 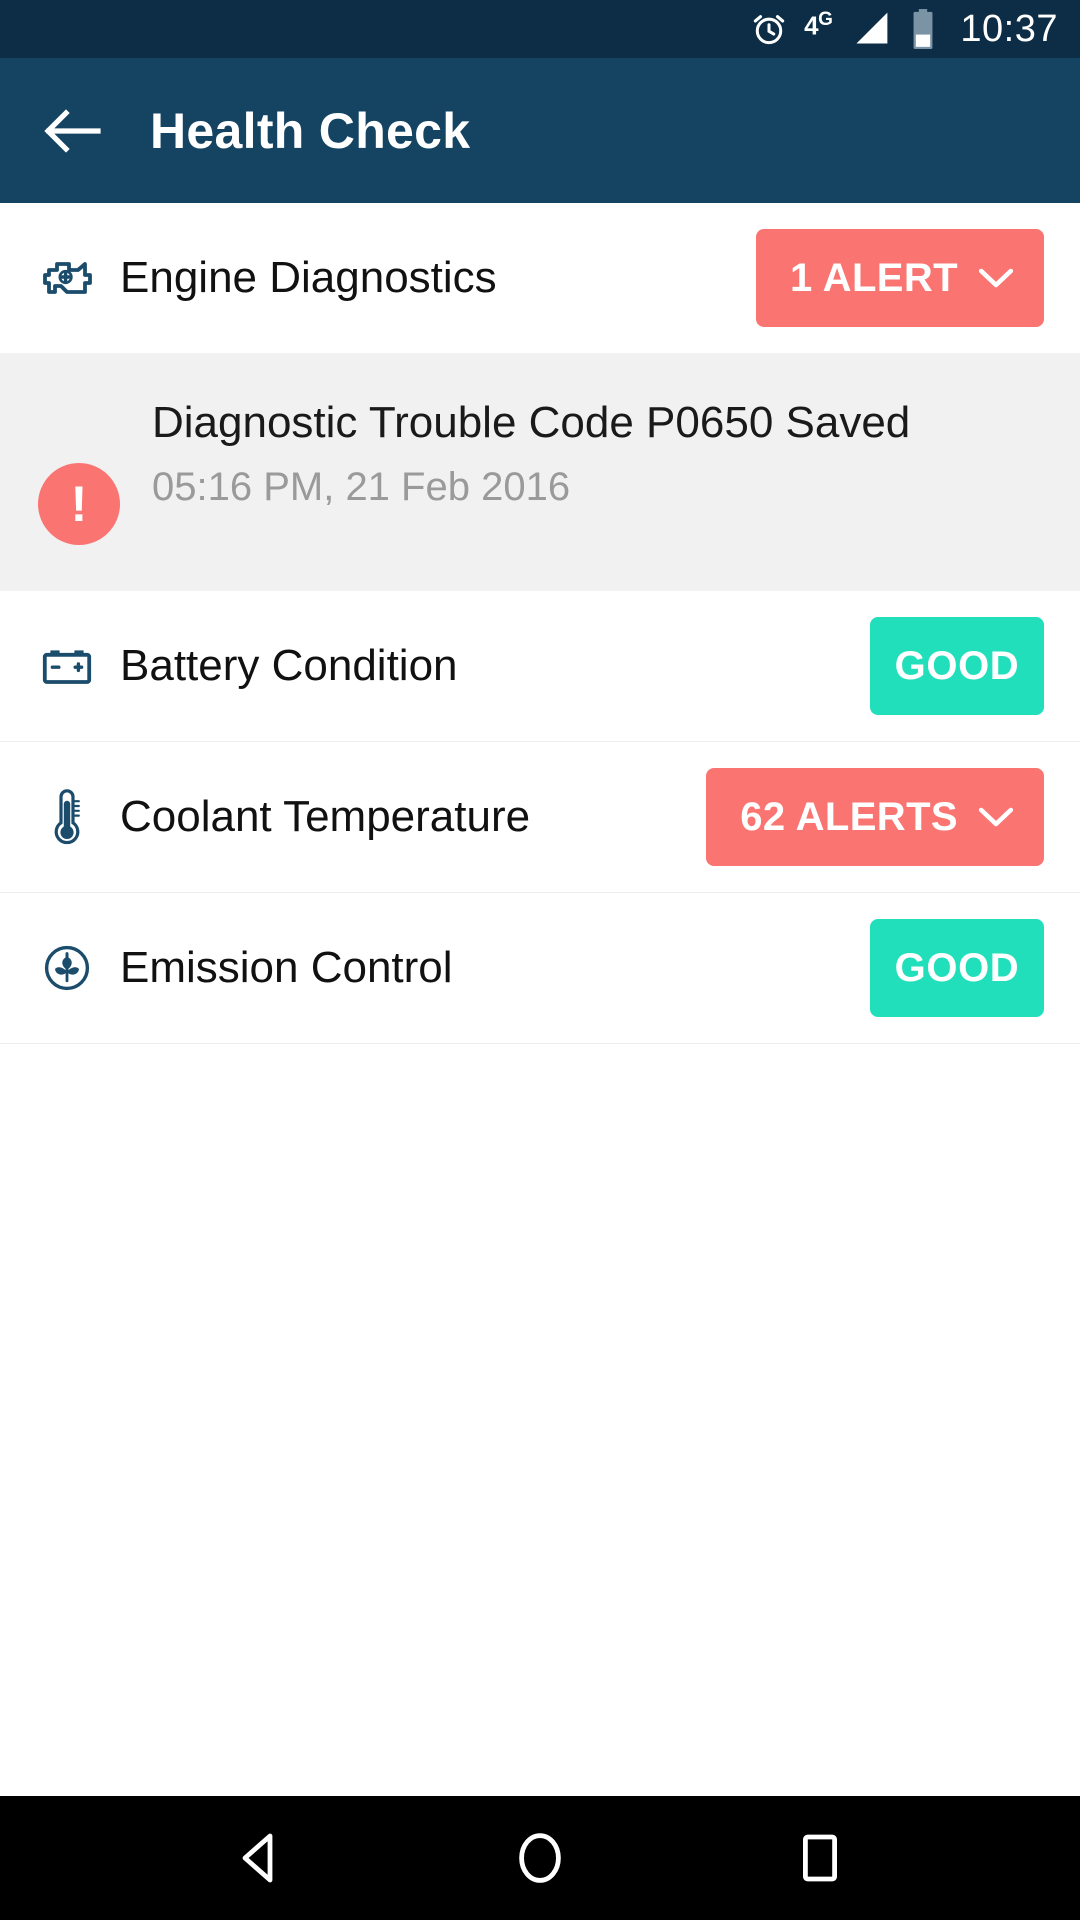 I want to click on alert-detail-title: Diagnostic Trouble Code P0650 Saved, so click(x=531, y=422).